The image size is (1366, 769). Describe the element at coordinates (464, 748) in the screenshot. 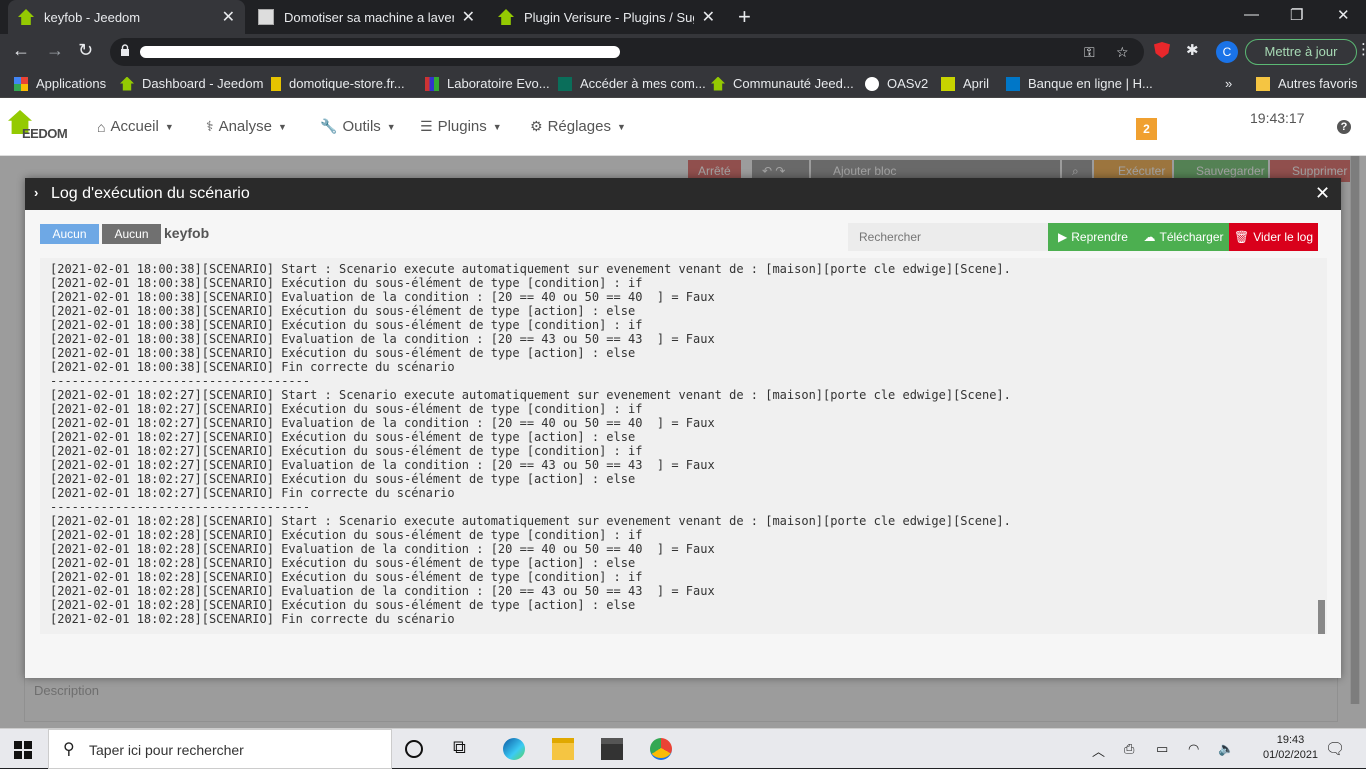

I see `task-view-icon: ⧉` at that location.